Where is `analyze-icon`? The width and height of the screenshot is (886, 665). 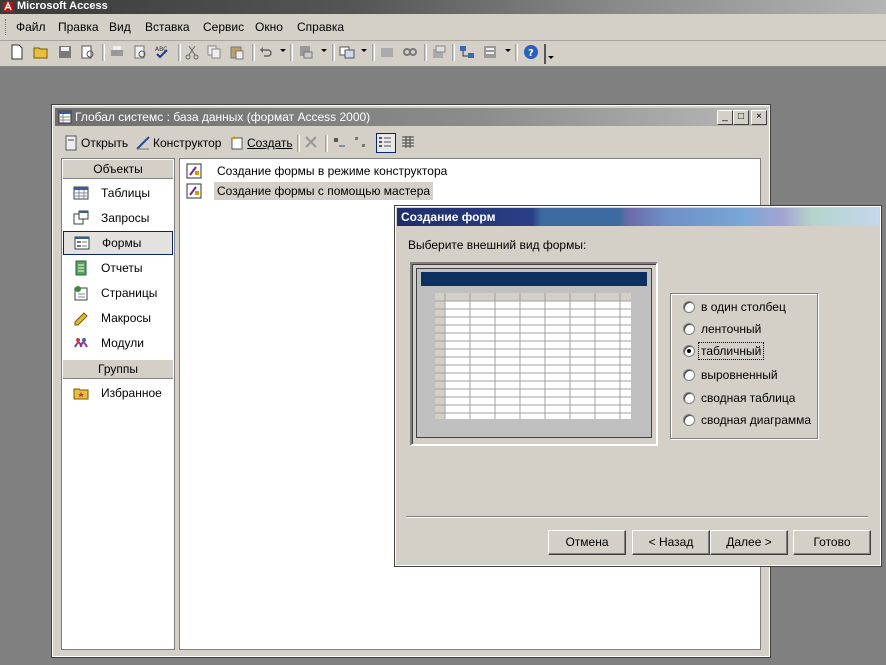
analyze-icon is located at coordinates (347, 52).